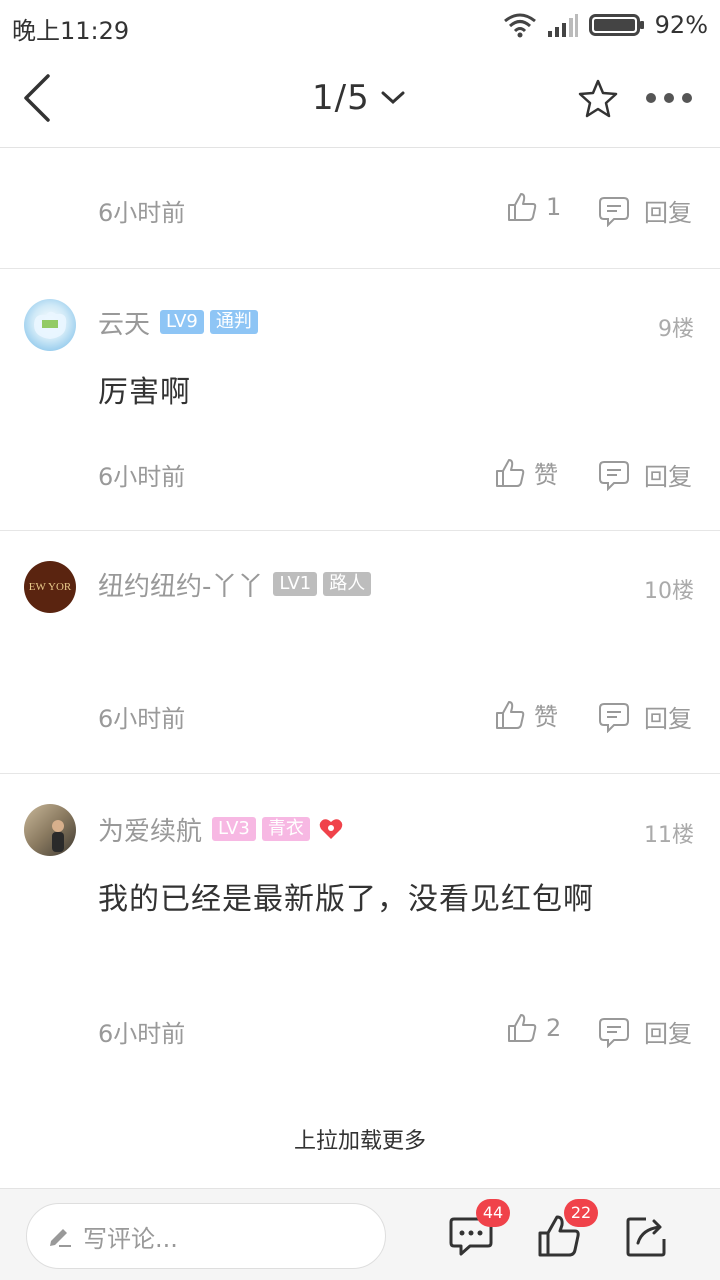 Image resolution: width=720 pixels, height=1280 pixels. What do you see at coordinates (346, 899) in the screenshot?
I see `comment-text: 我的已经是最新版了，没看见红包啊` at bounding box center [346, 899].